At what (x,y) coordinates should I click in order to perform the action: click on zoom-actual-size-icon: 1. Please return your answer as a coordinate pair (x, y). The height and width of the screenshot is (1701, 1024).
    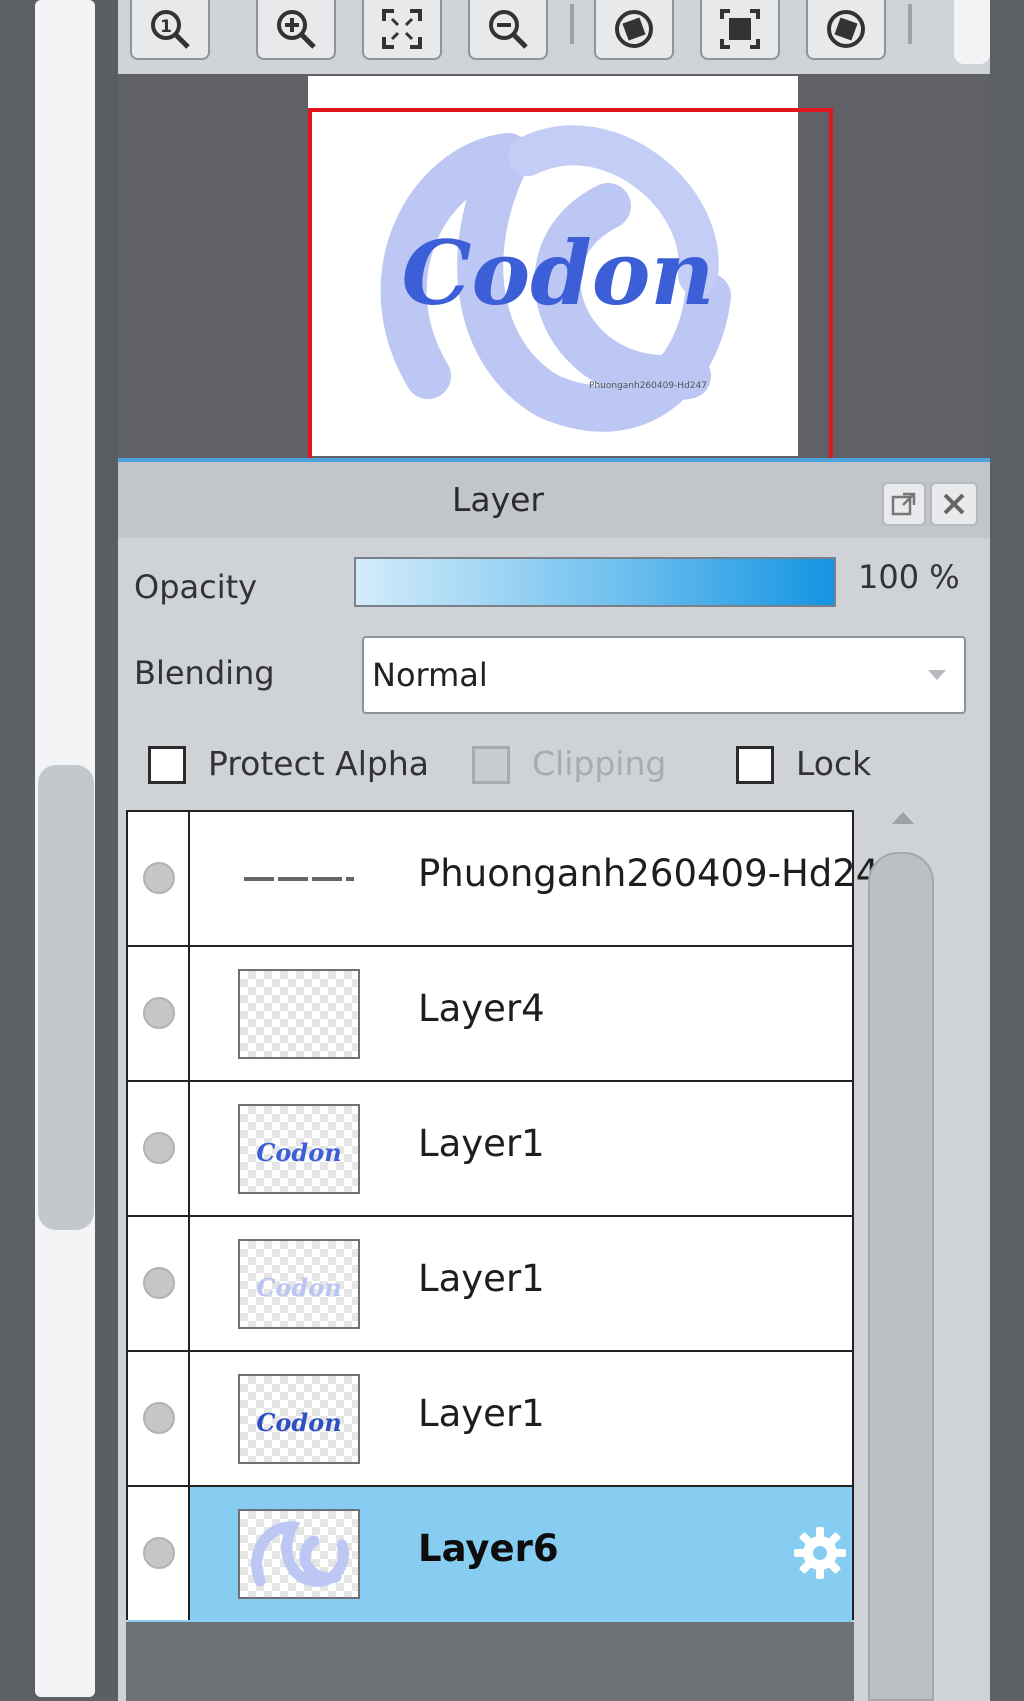
    Looking at the image, I should click on (170, 29).